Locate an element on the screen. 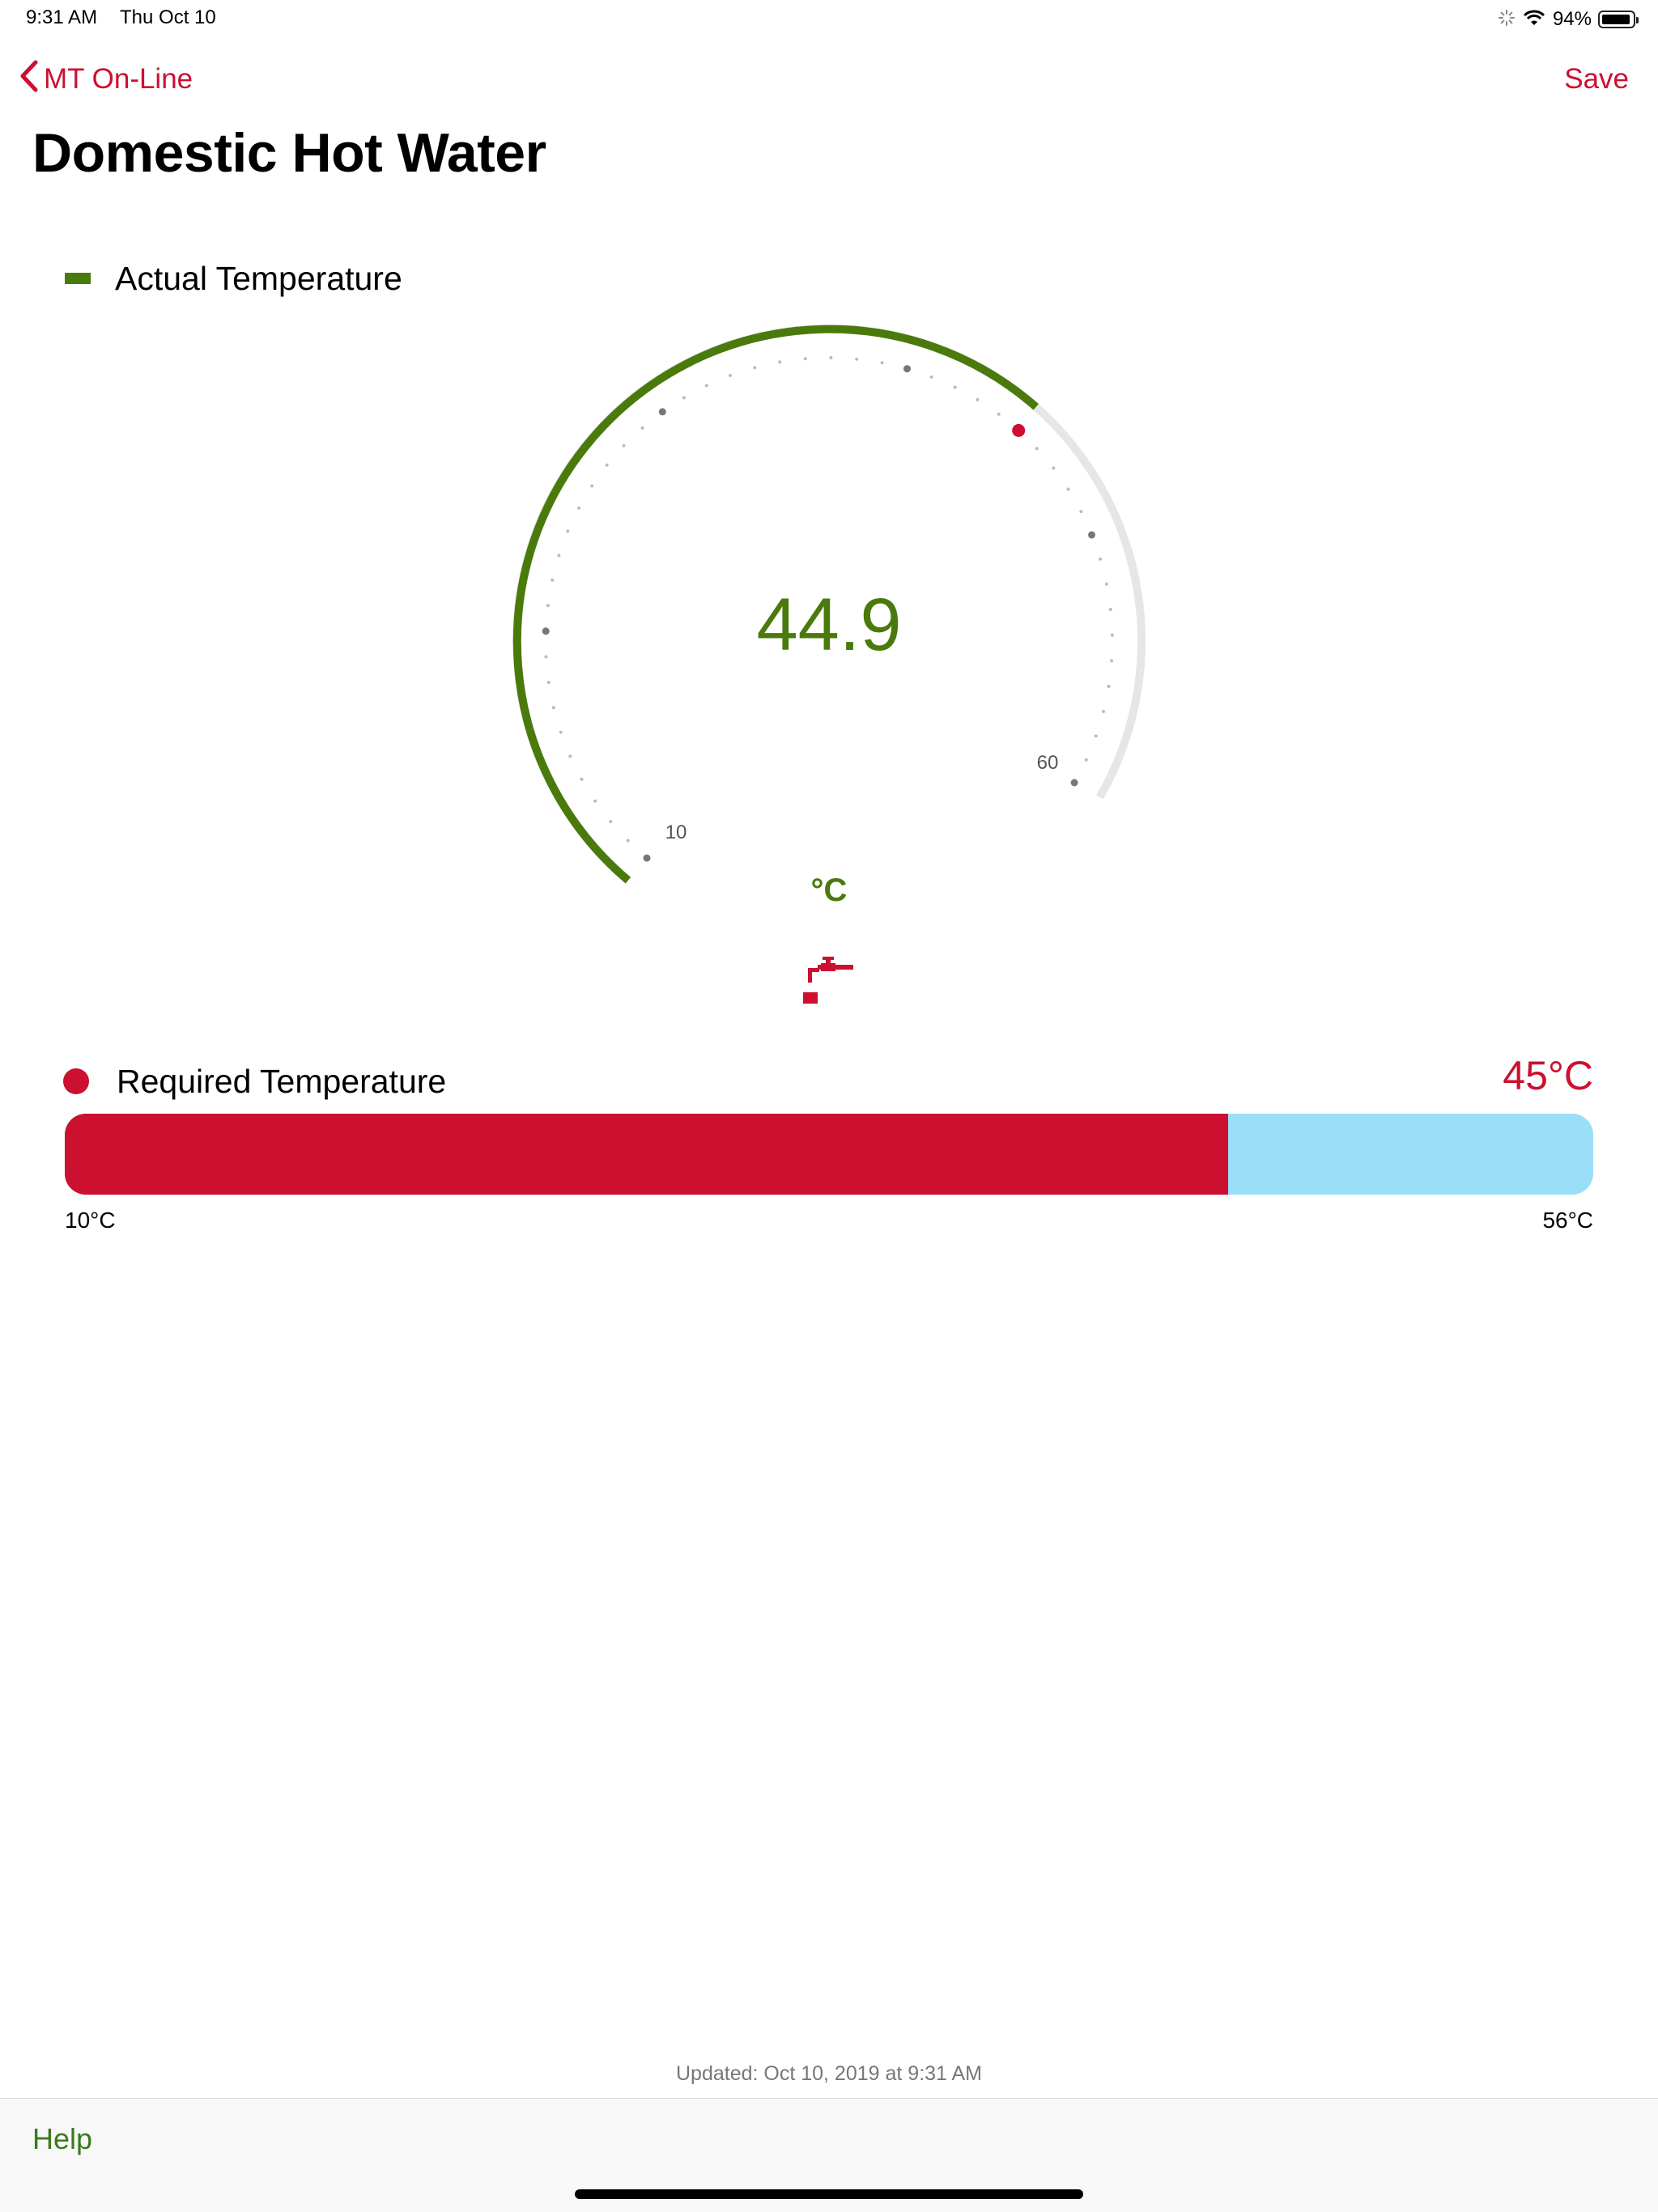 This screenshot has height=2212, width=1658. actual-temperature-unit: °C is located at coordinates (829, 890).